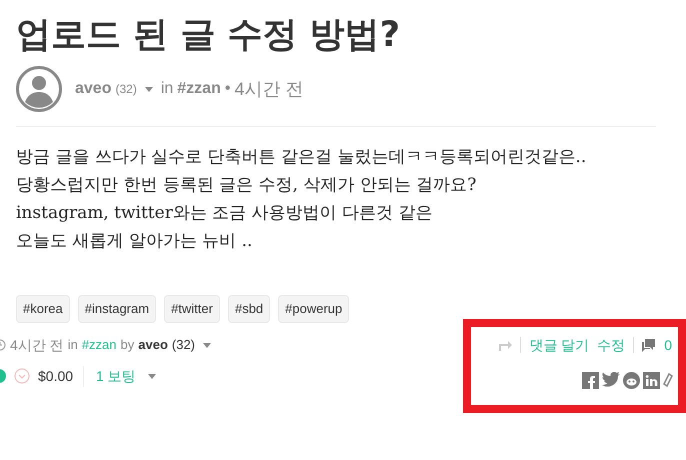 The image size is (686, 460). What do you see at coordinates (127, 345) in the screenshot?
I see `by-label: by` at bounding box center [127, 345].